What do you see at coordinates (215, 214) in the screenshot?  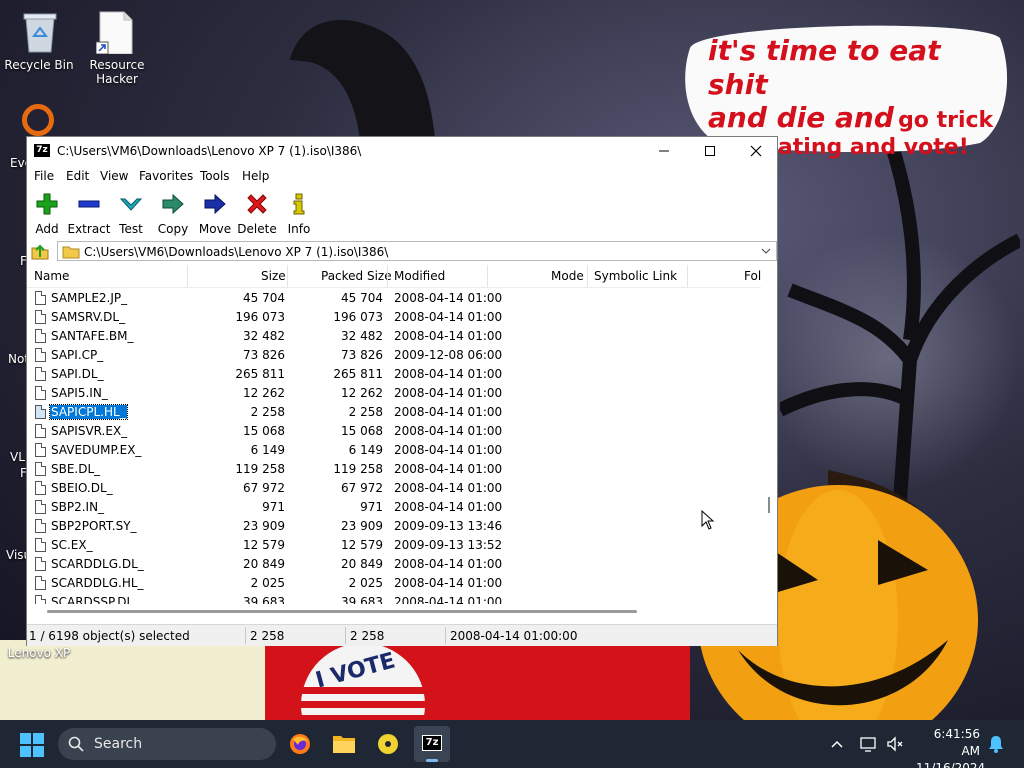 I see `move-button: Move` at bounding box center [215, 214].